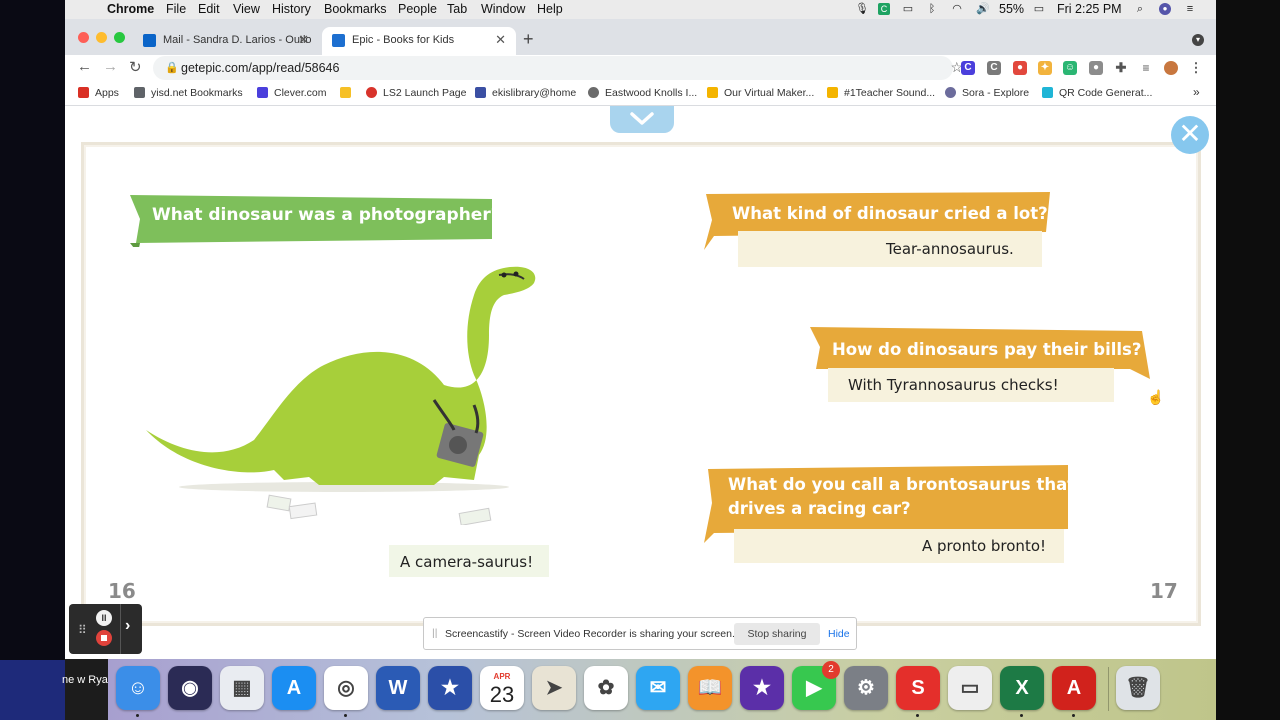  What do you see at coordinates (908, 9) in the screenshot?
I see `airplay-icon: ▭` at bounding box center [908, 9].